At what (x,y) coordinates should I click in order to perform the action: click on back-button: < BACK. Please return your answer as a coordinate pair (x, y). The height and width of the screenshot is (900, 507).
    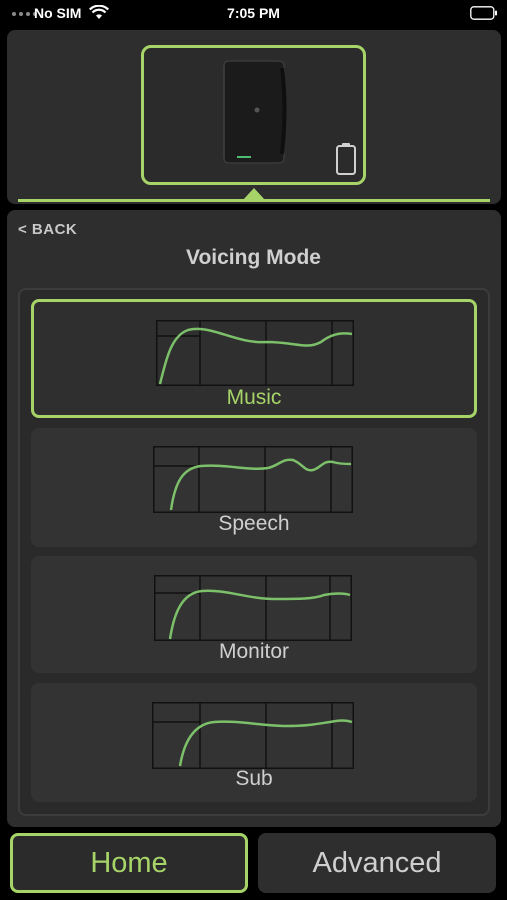
    Looking at the image, I should click on (47, 229).